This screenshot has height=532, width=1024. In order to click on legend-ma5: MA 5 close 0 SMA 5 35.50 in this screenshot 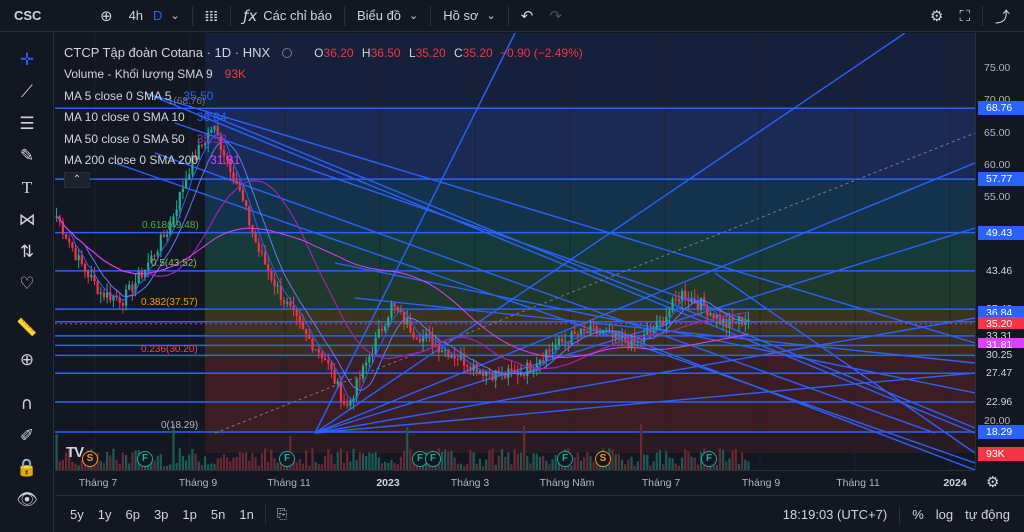, I will do `click(323, 96)`.